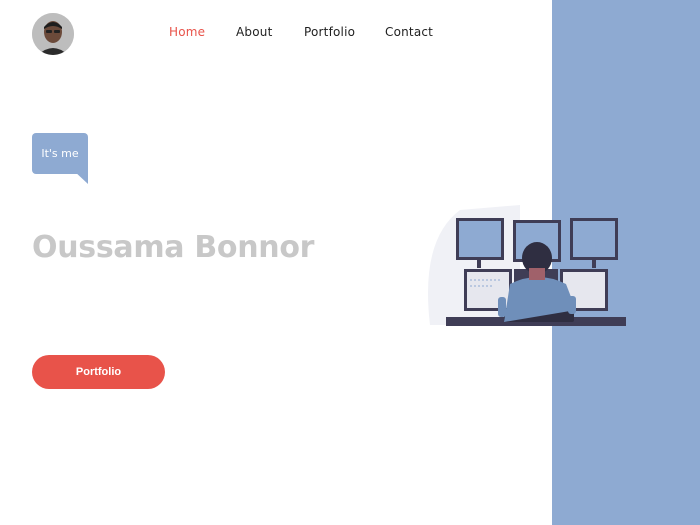 The height and width of the screenshot is (525, 700). I want to click on nav-home: Home, so click(187, 32).